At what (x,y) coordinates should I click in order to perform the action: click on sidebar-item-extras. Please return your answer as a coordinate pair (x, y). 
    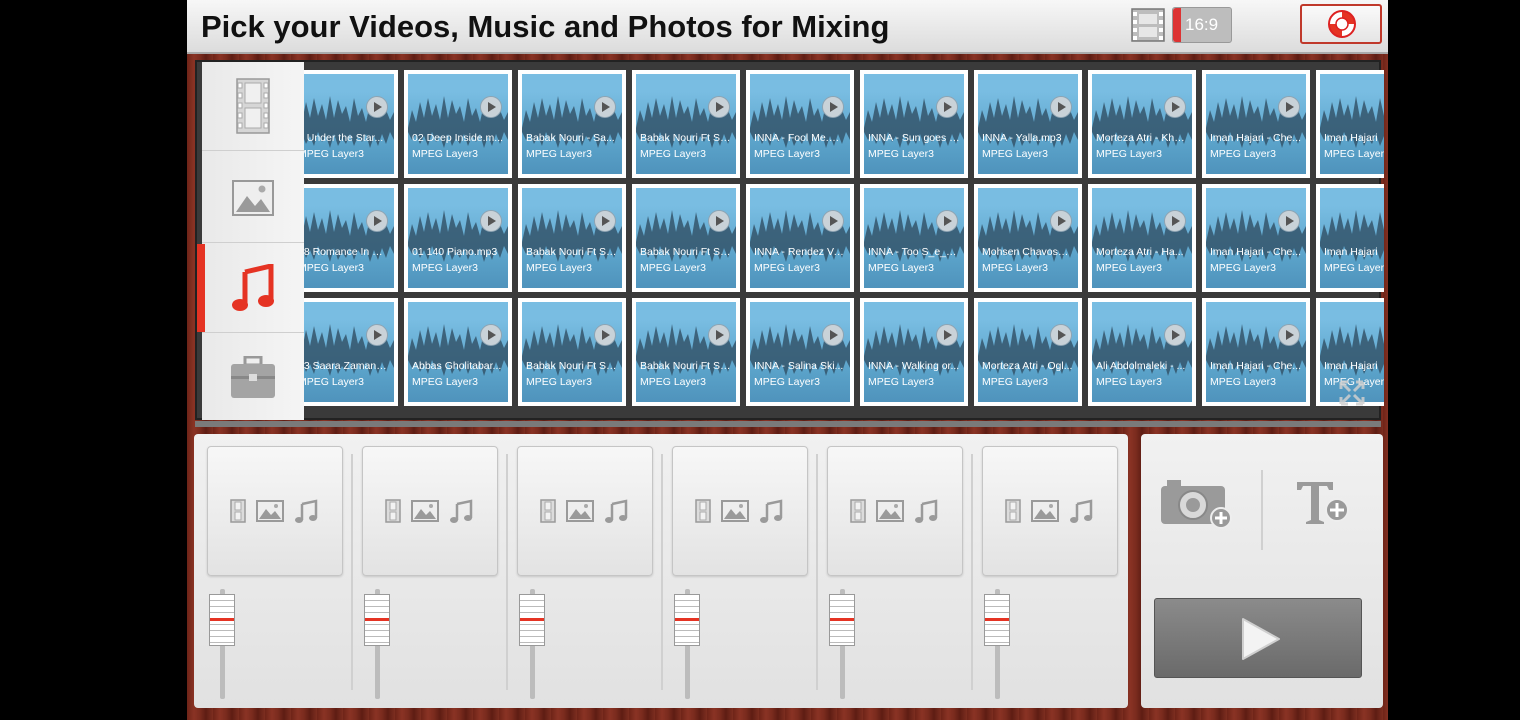
    Looking at the image, I should click on (253, 378).